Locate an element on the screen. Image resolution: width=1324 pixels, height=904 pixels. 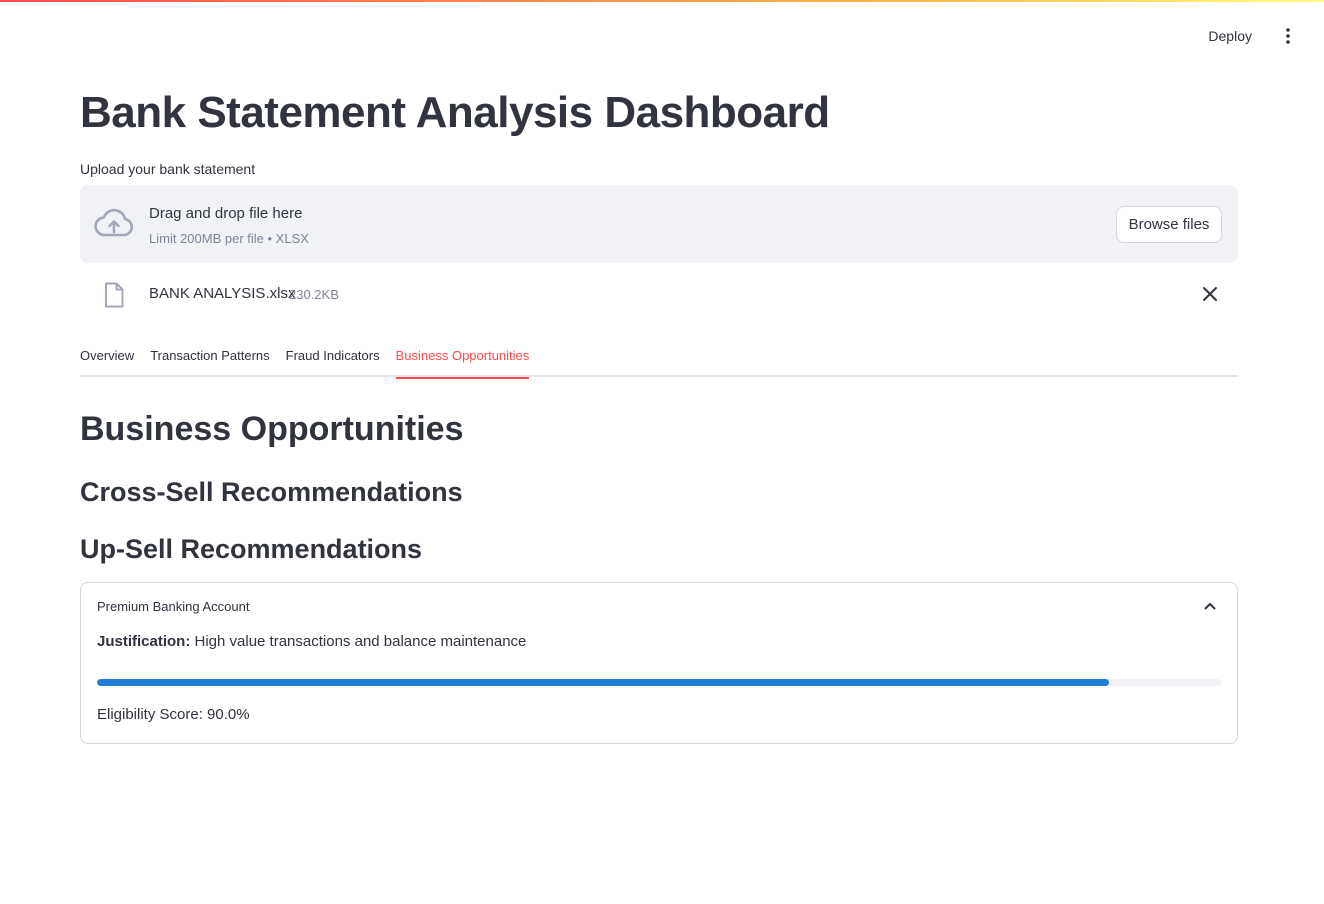
uploaded-file-size: 230.2KB is located at coordinates (314, 294).